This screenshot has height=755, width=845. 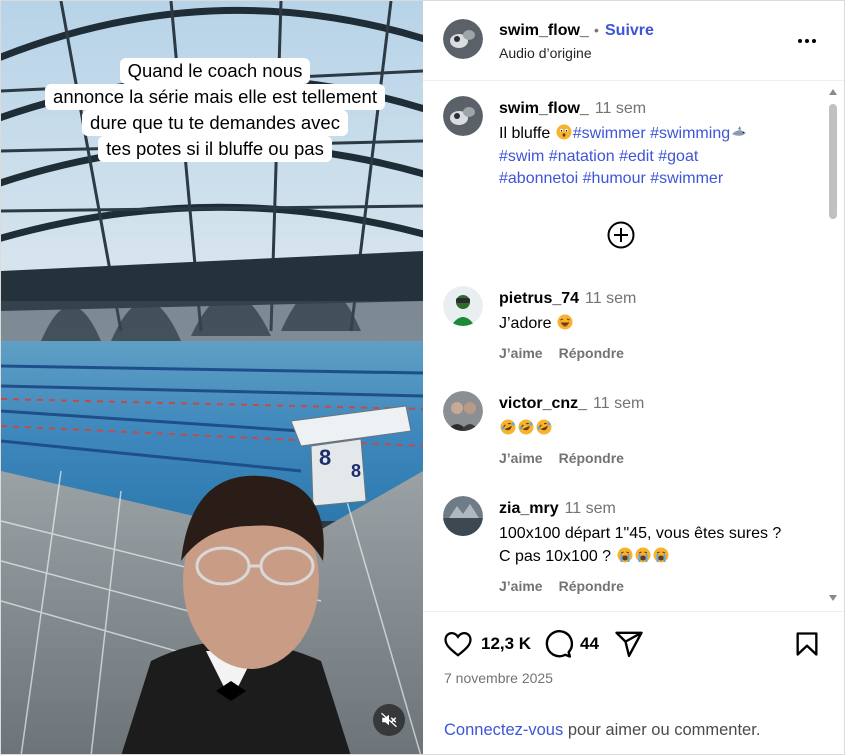 I want to click on starting-block-number-2: 8, so click(x=356, y=471).